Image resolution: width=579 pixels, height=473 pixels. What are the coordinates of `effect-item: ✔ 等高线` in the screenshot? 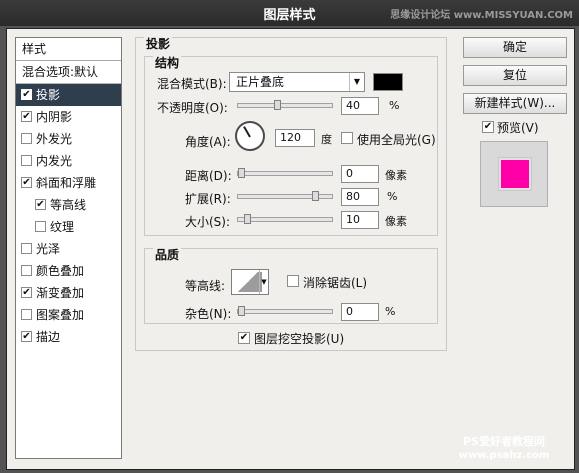 It's located at (68, 205).